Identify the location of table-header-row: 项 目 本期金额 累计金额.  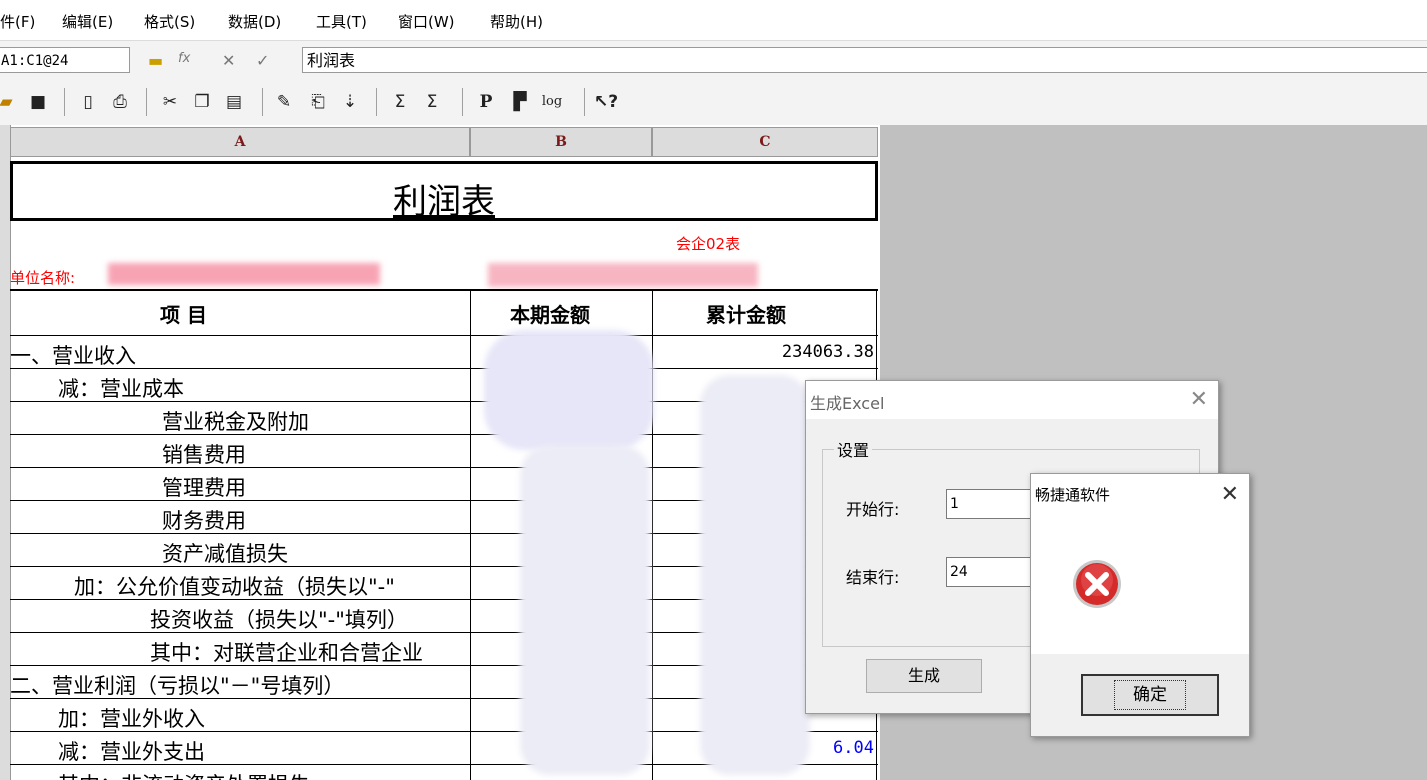
(444, 312).